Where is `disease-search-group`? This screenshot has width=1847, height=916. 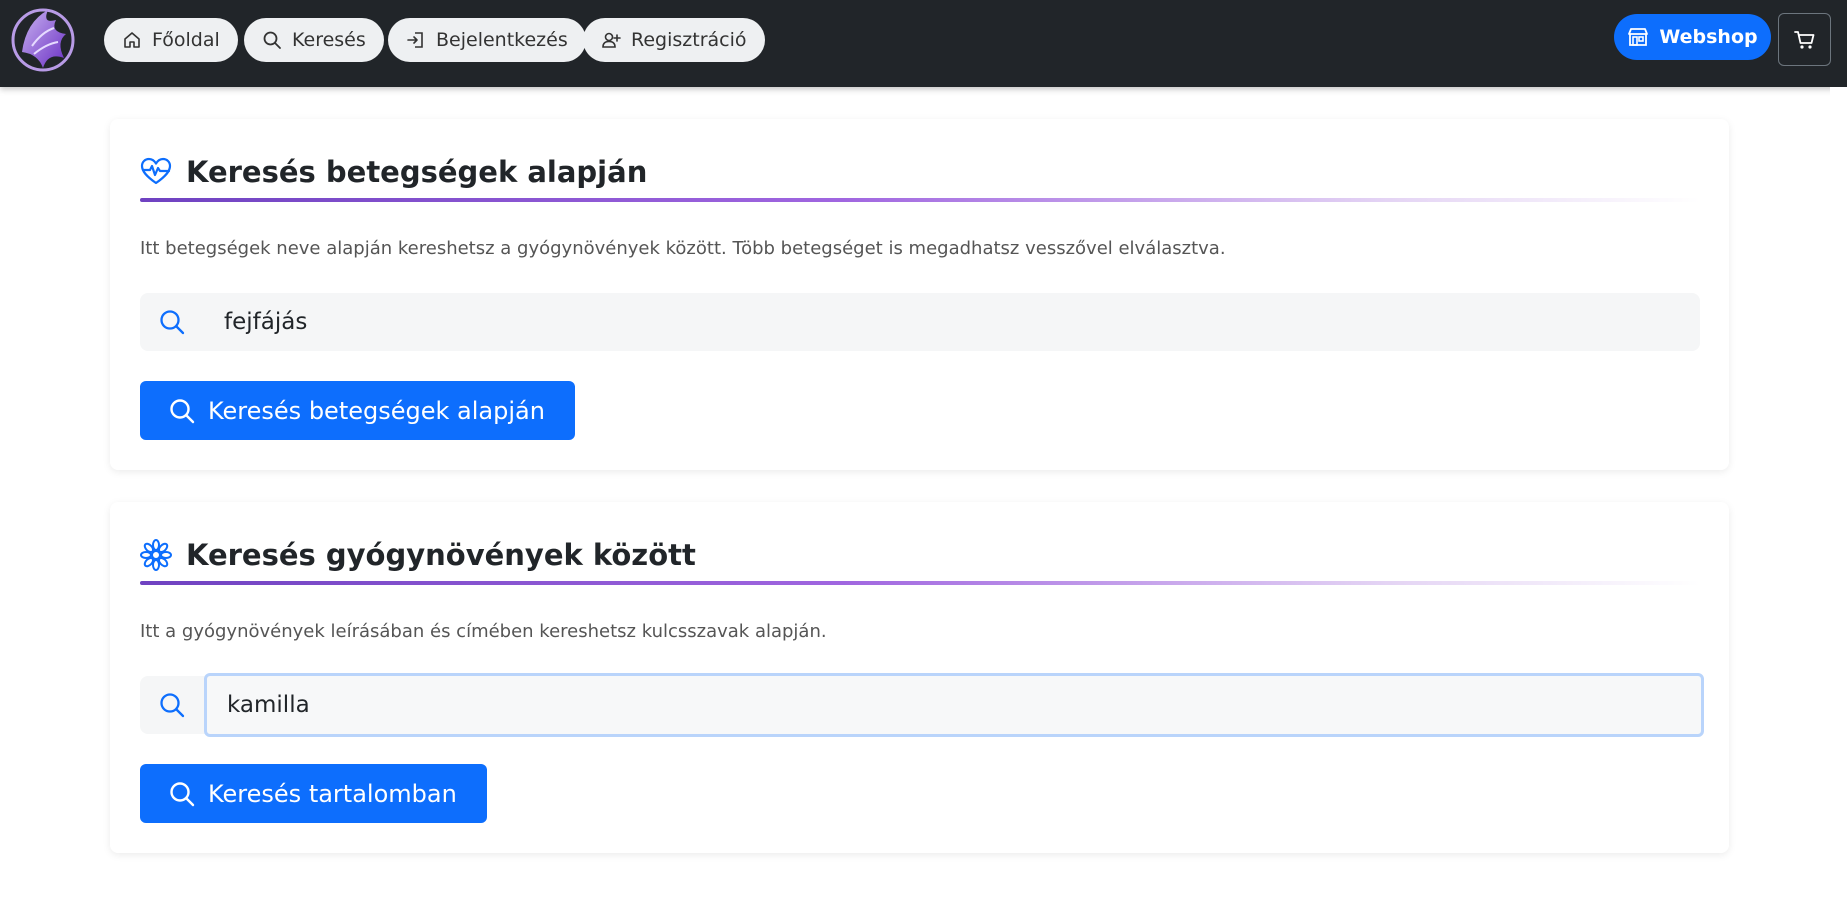 disease-search-group is located at coordinates (920, 322).